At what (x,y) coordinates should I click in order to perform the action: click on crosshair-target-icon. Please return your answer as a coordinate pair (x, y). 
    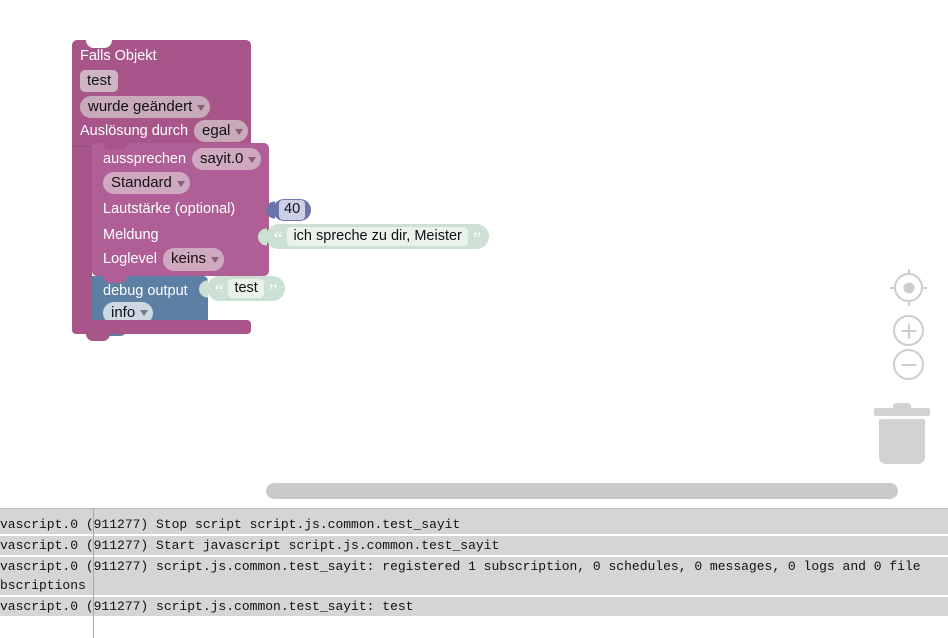
    Looking at the image, I should click on (908, 287).